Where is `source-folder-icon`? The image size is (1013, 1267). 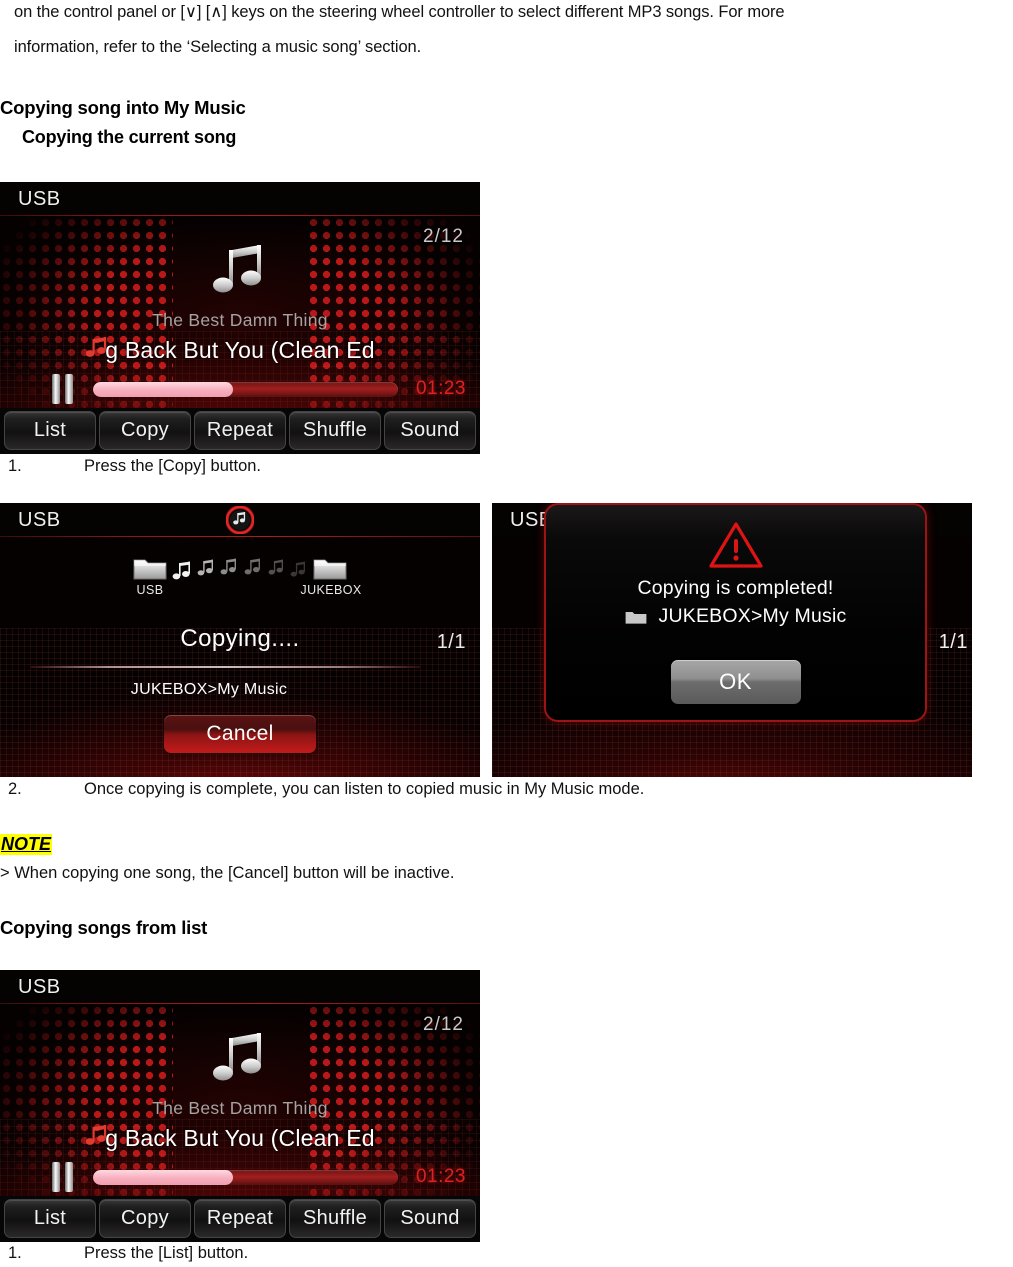 source-folder-icon is located at coordinates (150, 568).